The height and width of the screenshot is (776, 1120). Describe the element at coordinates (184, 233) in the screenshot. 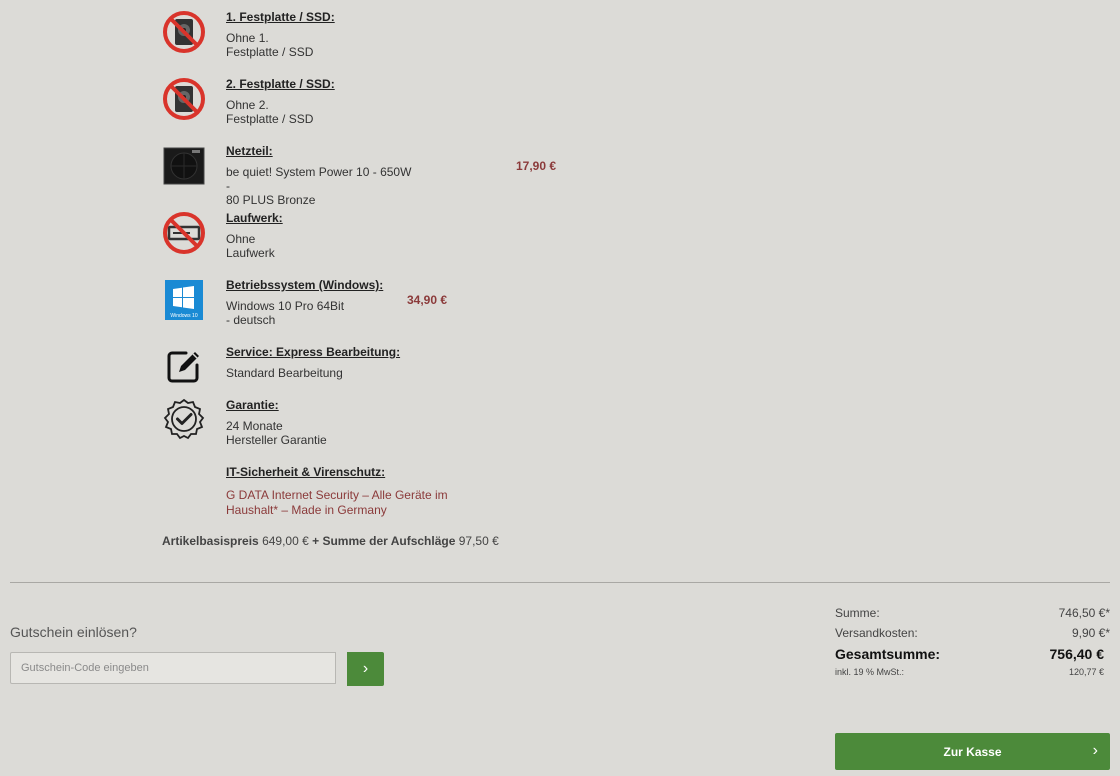

I see `no-drive-icon` at that location.